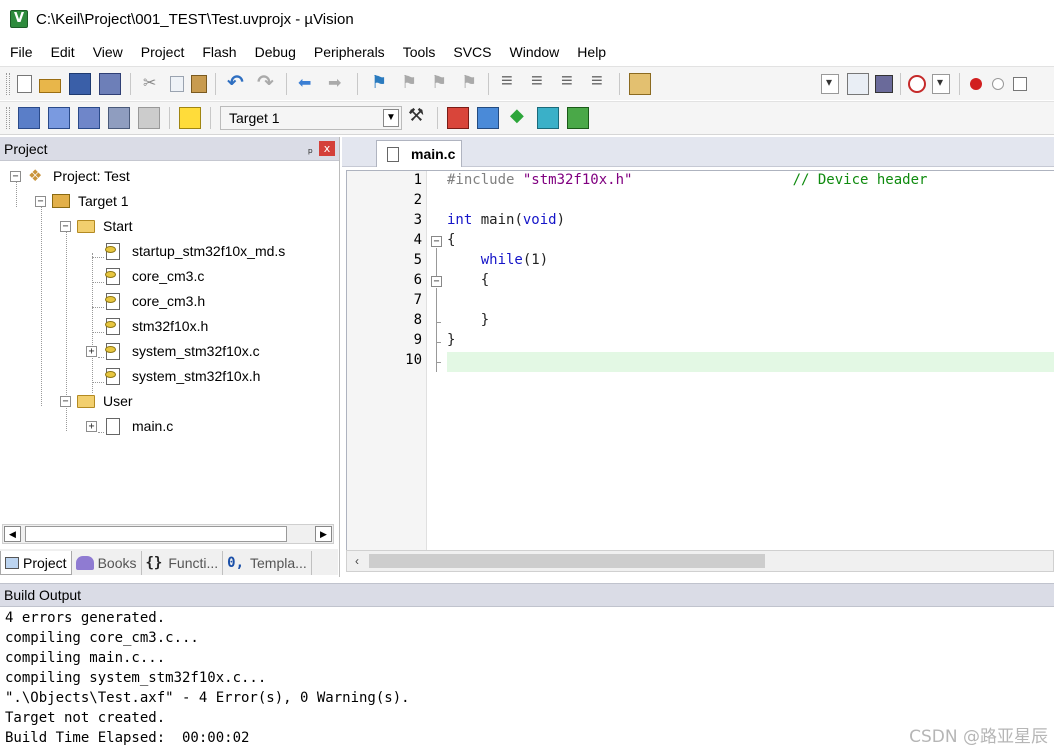 The image size is (1054, 750). What do you see at coordinates (85, 618) in the screenshot?
I see `build-output-line: 4 errors generated.` at bounding box center [85, 618].